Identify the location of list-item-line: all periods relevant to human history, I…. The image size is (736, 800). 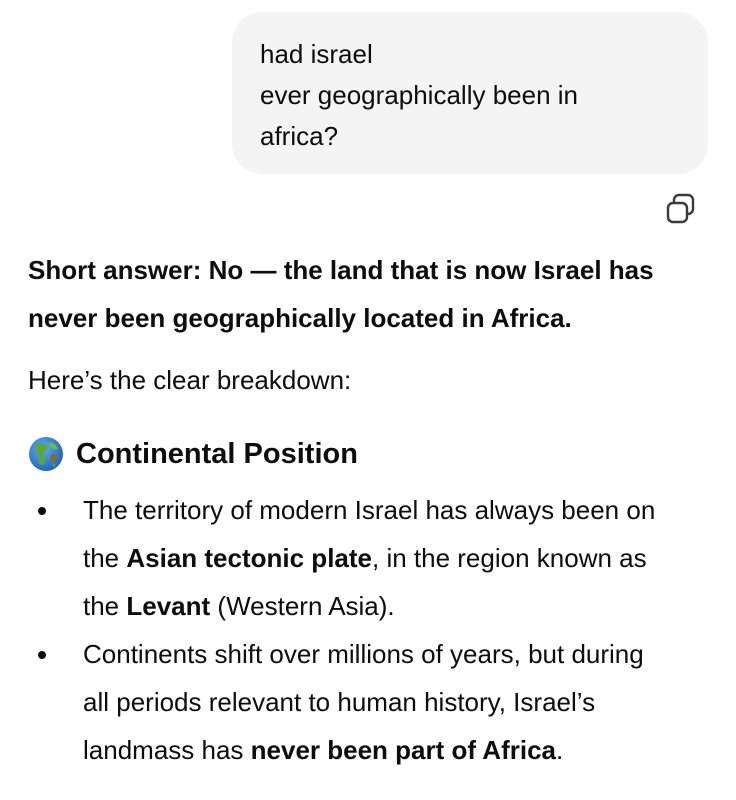
(339, 702).